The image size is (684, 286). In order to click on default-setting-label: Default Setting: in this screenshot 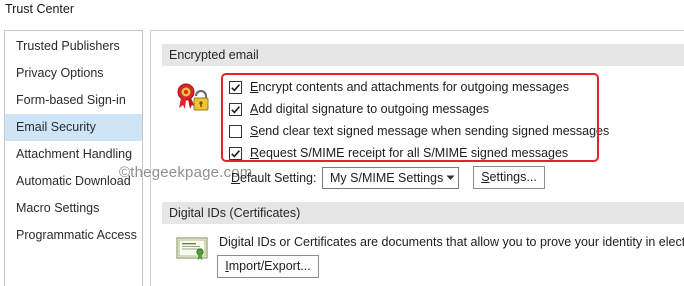, I will do `click(273, 178)`.